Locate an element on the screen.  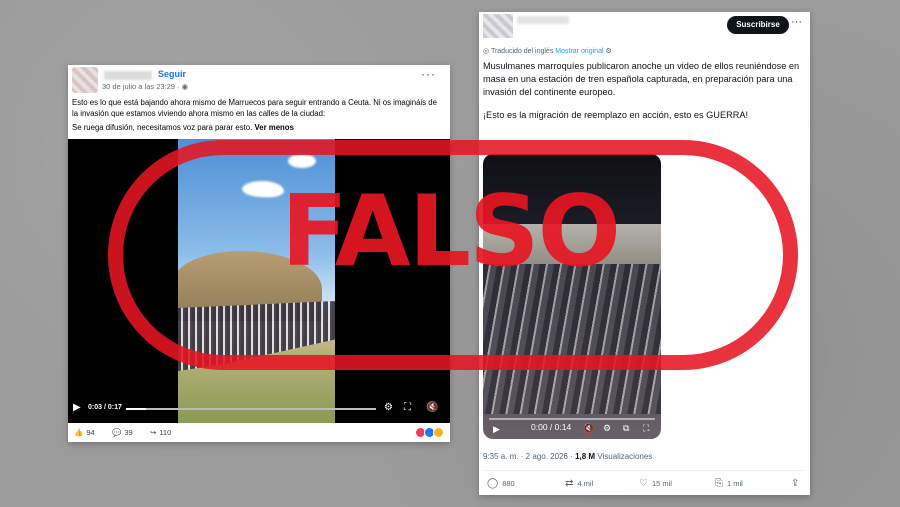
bookmark-button: ⎘ 1 mil is located at coordinates (729, 483).